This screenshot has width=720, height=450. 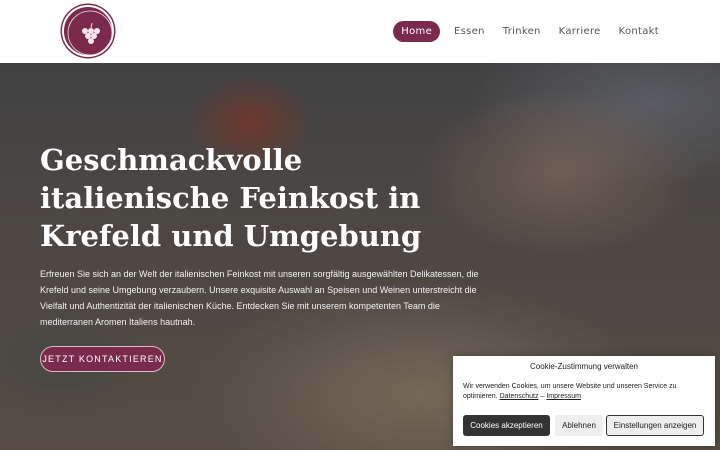 What do you see at coordinates (102, 359) in the screenshot?
I see `contact-button: JETZT KONTAKTIEREN` at bounding box center [102, 359].